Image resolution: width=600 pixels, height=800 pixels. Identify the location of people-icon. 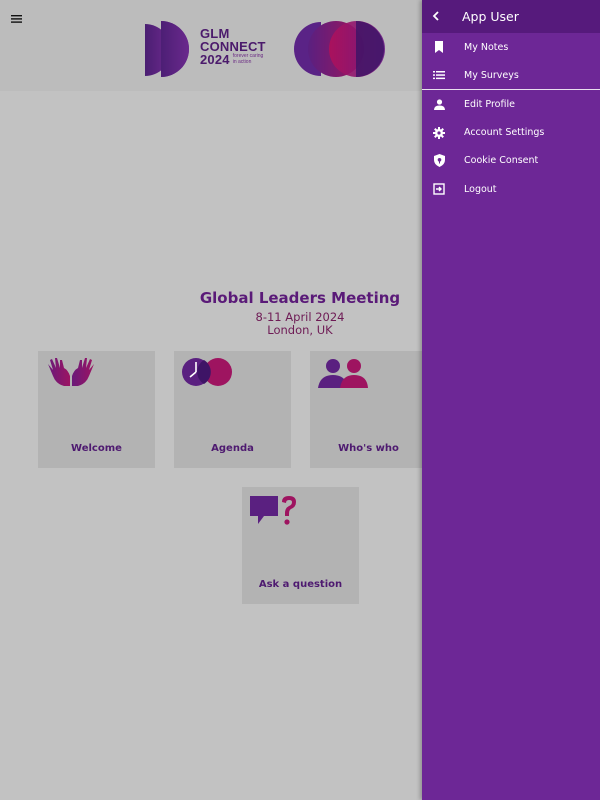
(343, 375).